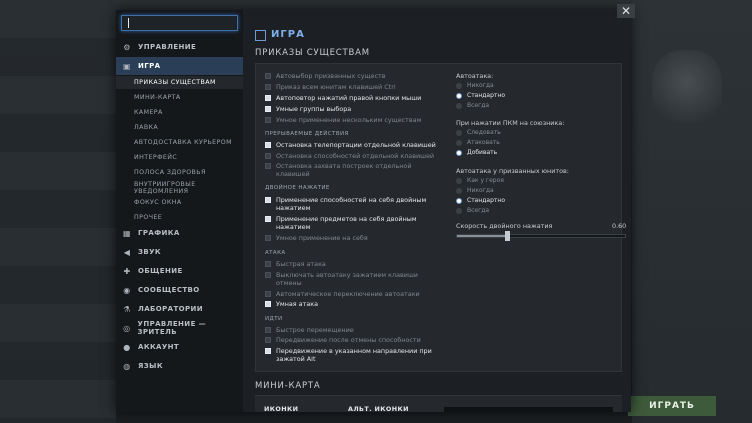  I want to click on labs-icon: ⚗, so click(127, 309).